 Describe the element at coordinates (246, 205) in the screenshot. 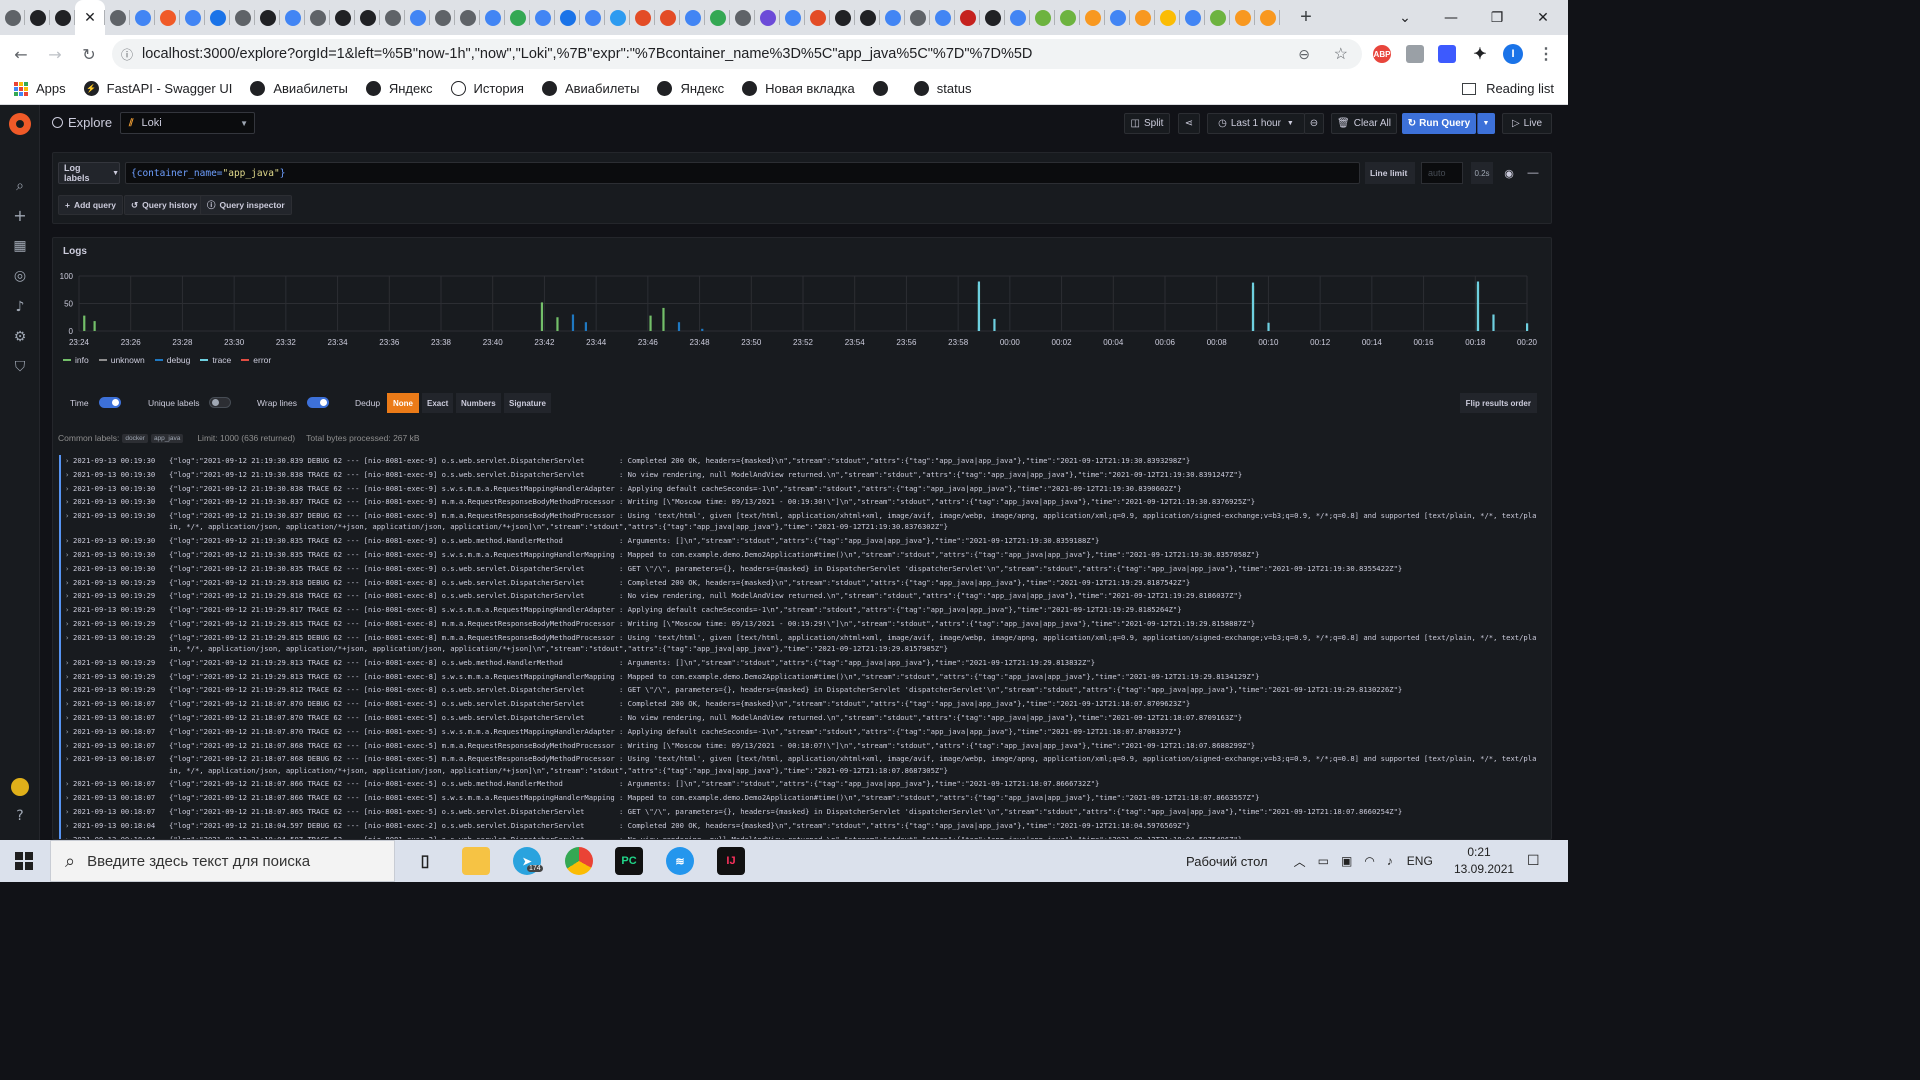

I see `query-inspector-button: ⓘ Query inspector` at that location.